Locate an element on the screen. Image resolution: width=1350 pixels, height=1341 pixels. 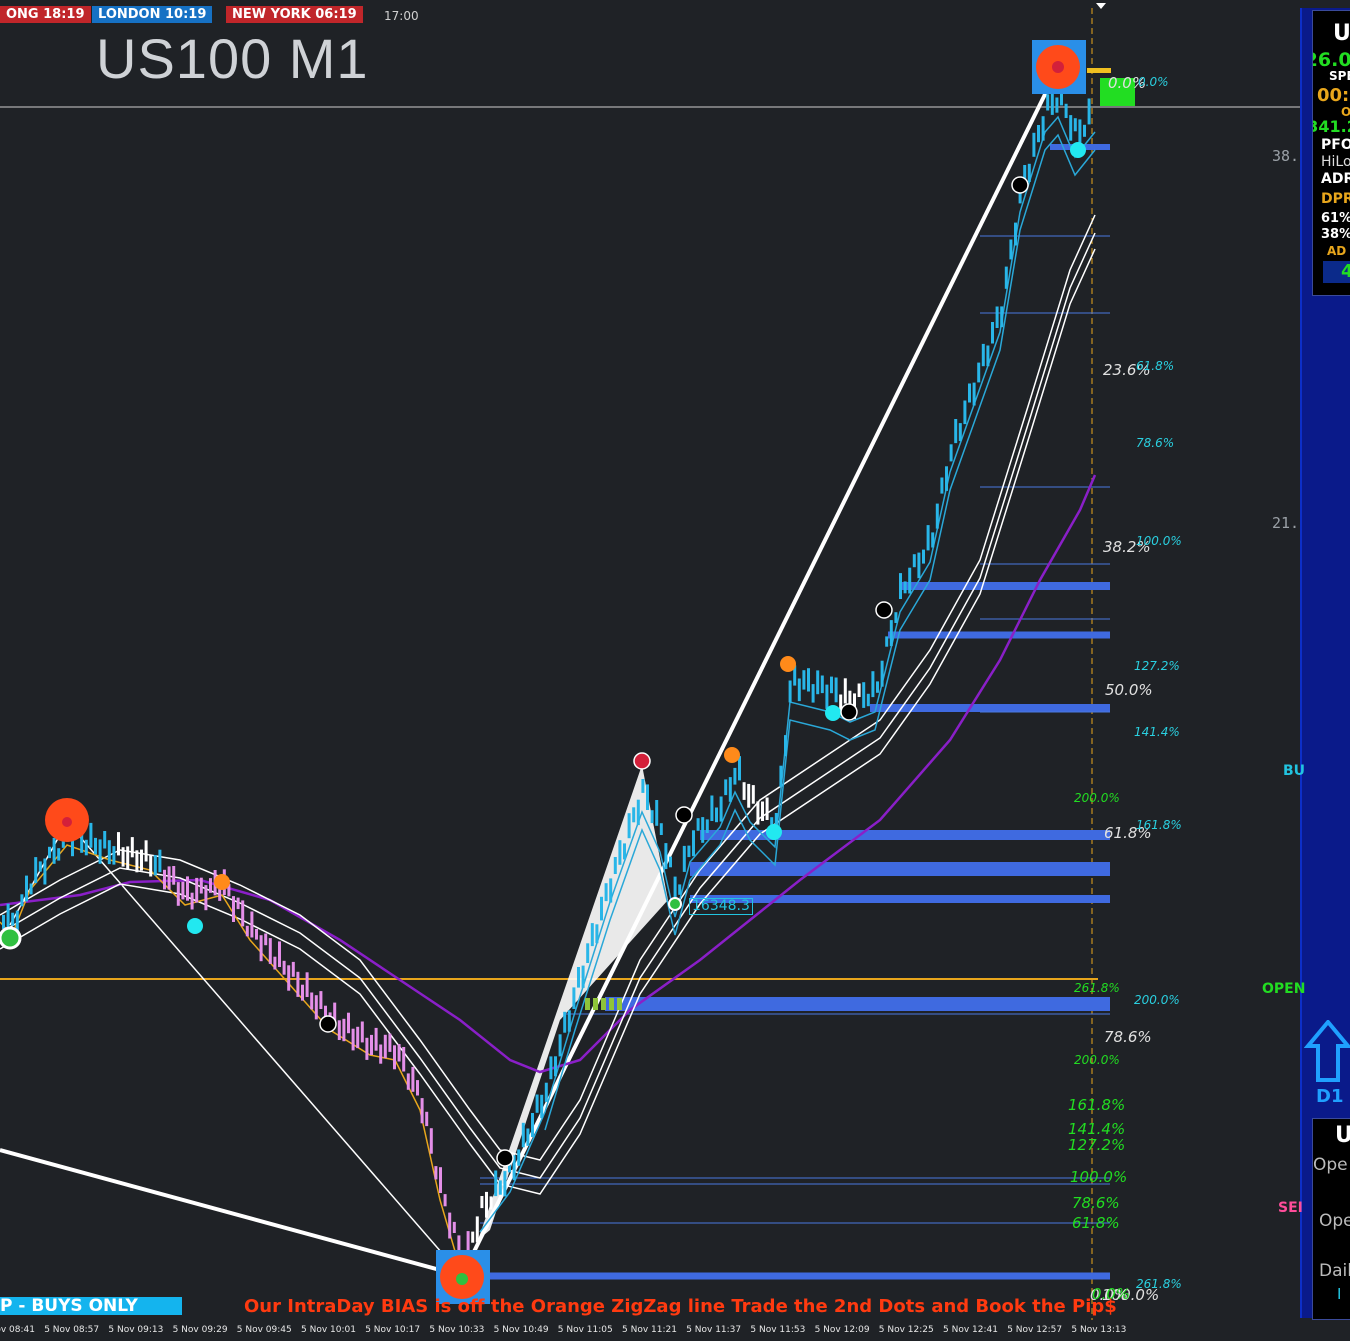
fib-label-cyan: 141.4% is located at coordinates (1157, 732).